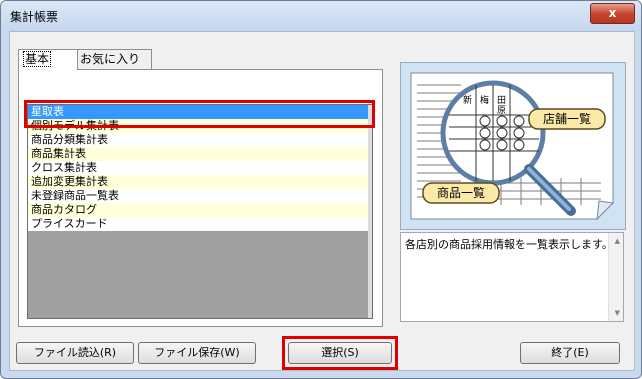 This screenshot has width=642, height=379. I want to click on preview-header-text: 新, so click(467, 100).